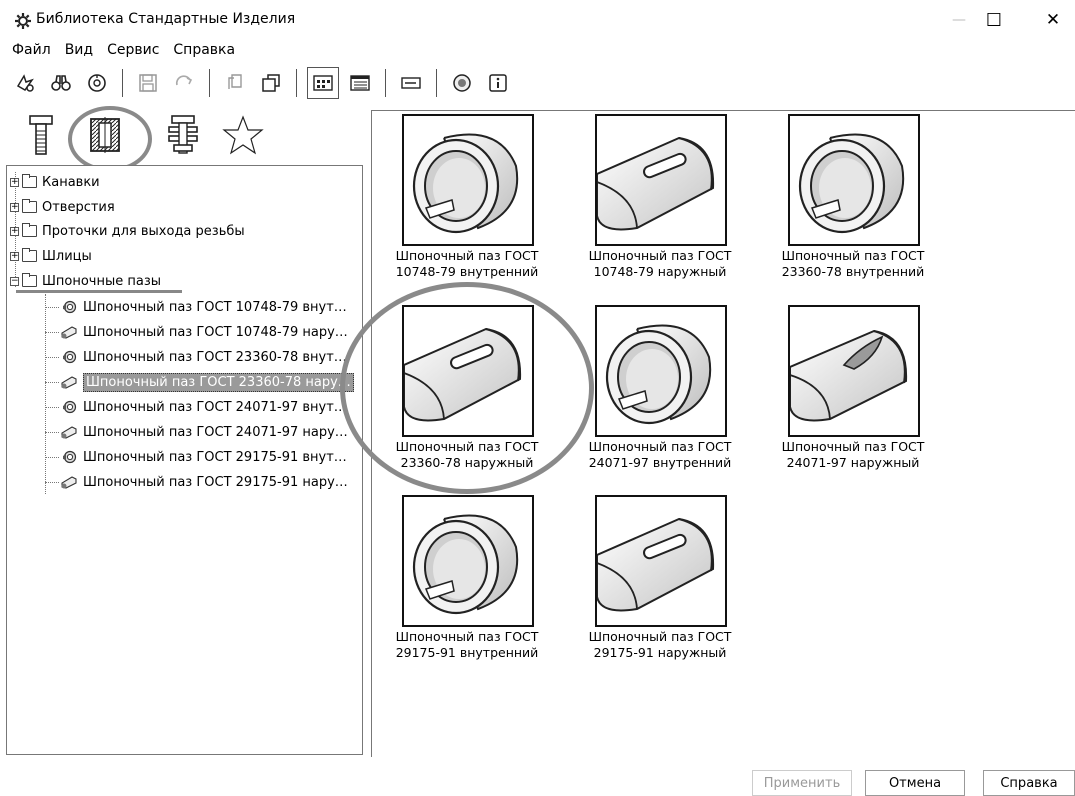 This screenshot has height=796, width=1075. I want to click on favorites-star-icon, so click(243, 135).